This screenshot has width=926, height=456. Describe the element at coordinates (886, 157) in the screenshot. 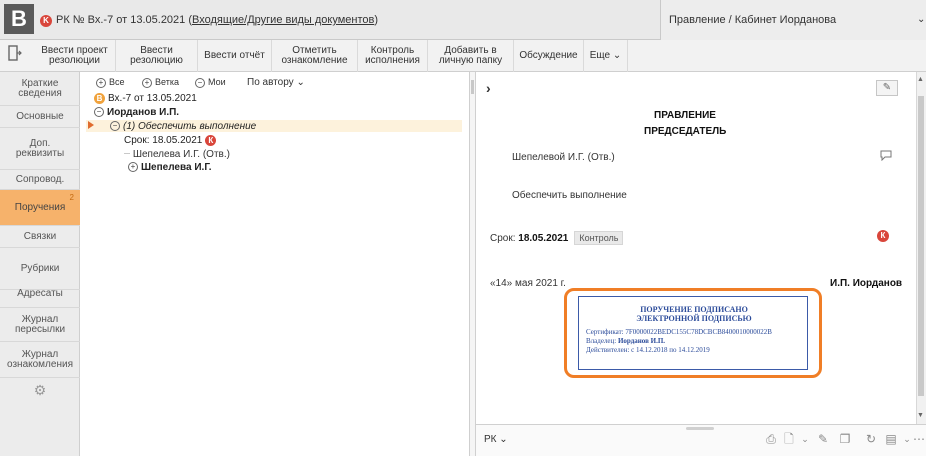

I see `comment-icon` at that location.